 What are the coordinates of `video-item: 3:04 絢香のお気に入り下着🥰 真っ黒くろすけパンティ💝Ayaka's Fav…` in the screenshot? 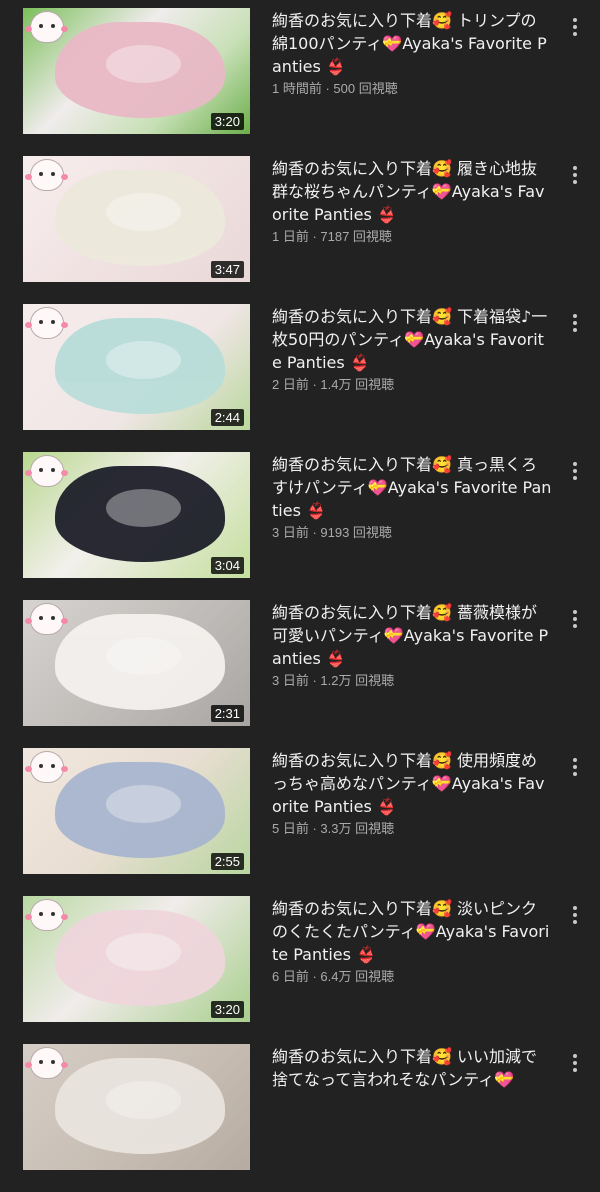 It's located at (300, 526).